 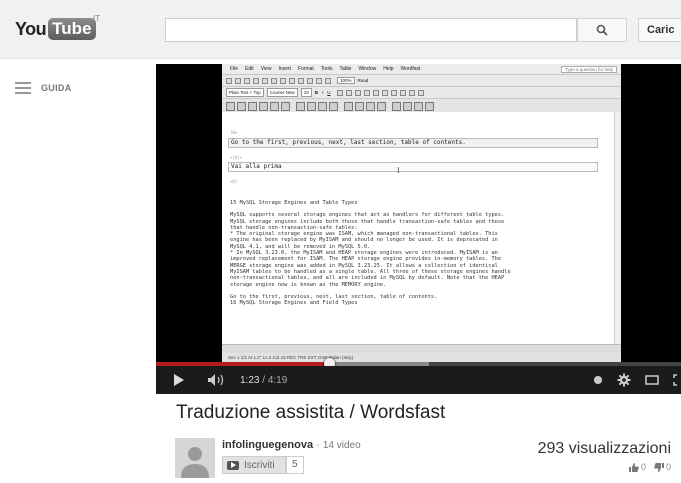 What do you see at coordinates (617, 228) in the screenshot?
I see `doc-vertical-scrollbar` at bounding box center [617, 228].